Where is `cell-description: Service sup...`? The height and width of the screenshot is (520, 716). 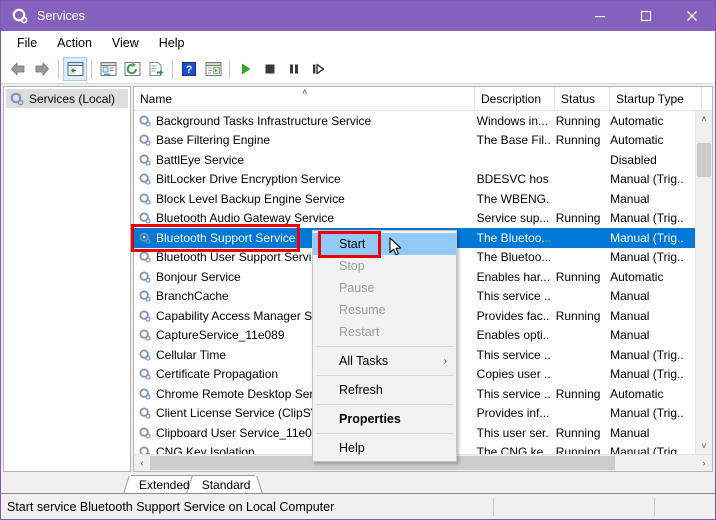
cell-description: Service sup... is located at coordinates (513, 218).